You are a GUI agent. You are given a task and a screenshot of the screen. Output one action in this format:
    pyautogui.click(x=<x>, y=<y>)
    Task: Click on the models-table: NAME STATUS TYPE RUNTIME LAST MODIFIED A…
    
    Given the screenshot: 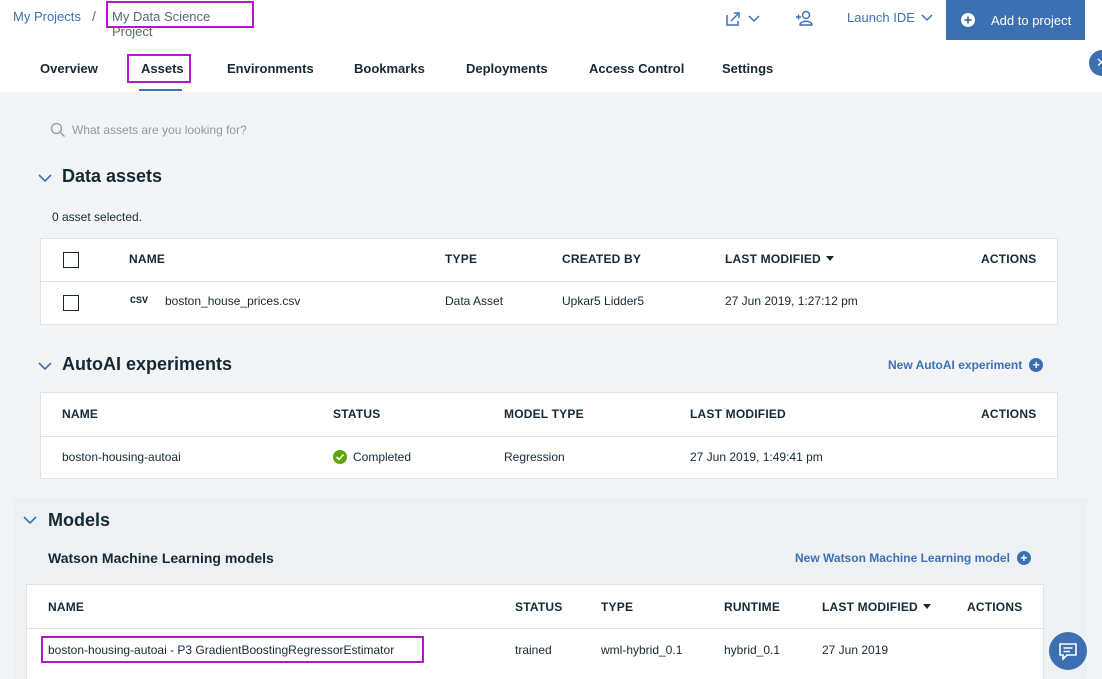 What is the action you would take?
    pyautogui.click(x=535, y=631)
    